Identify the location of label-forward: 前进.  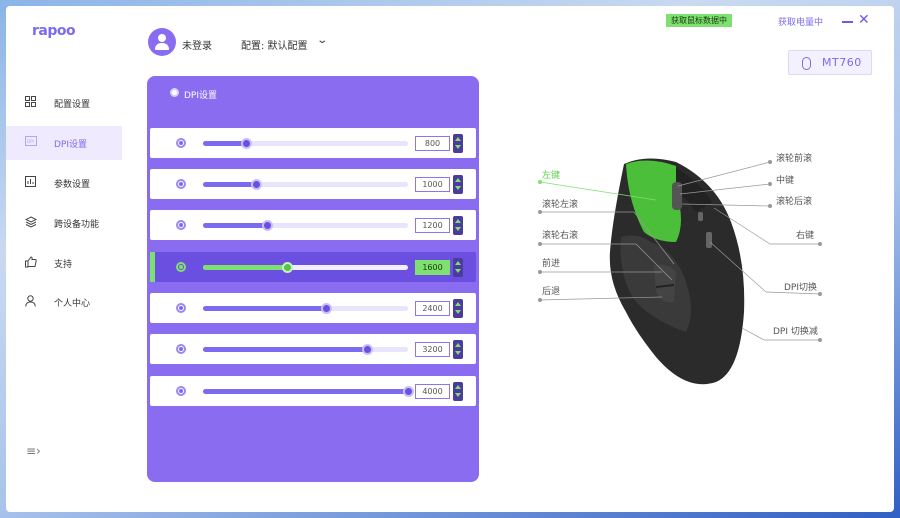
(551, 262).